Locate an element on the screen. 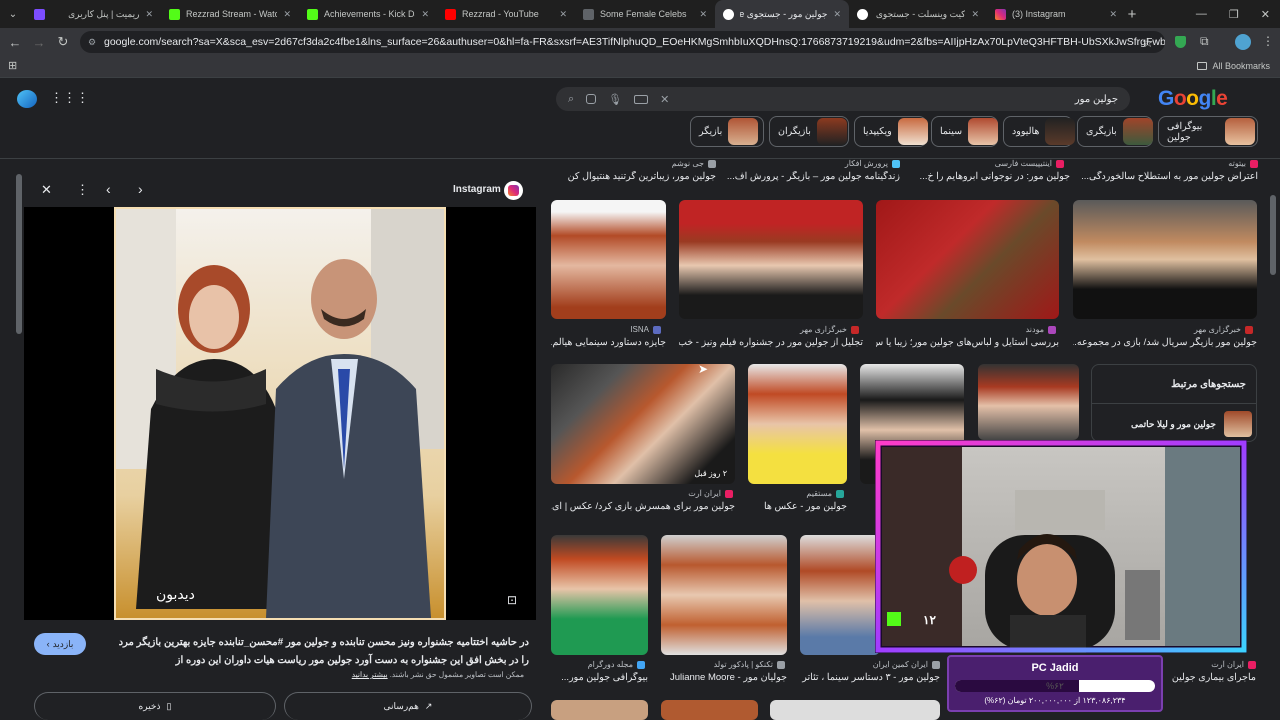 This screenshot has width=1280, height=720. tab-google-julianne: جولین مور - جستجوی Google ✕ is located at coordinates (782, 14).